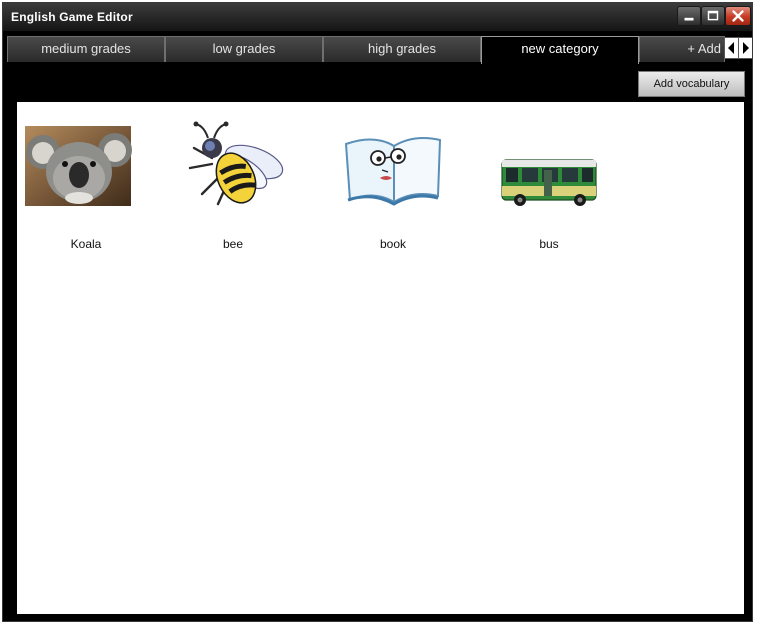 The width and height of the screenshot is (757, 626). I want to click on vocab-item-bus: bus, so click(549, 190).